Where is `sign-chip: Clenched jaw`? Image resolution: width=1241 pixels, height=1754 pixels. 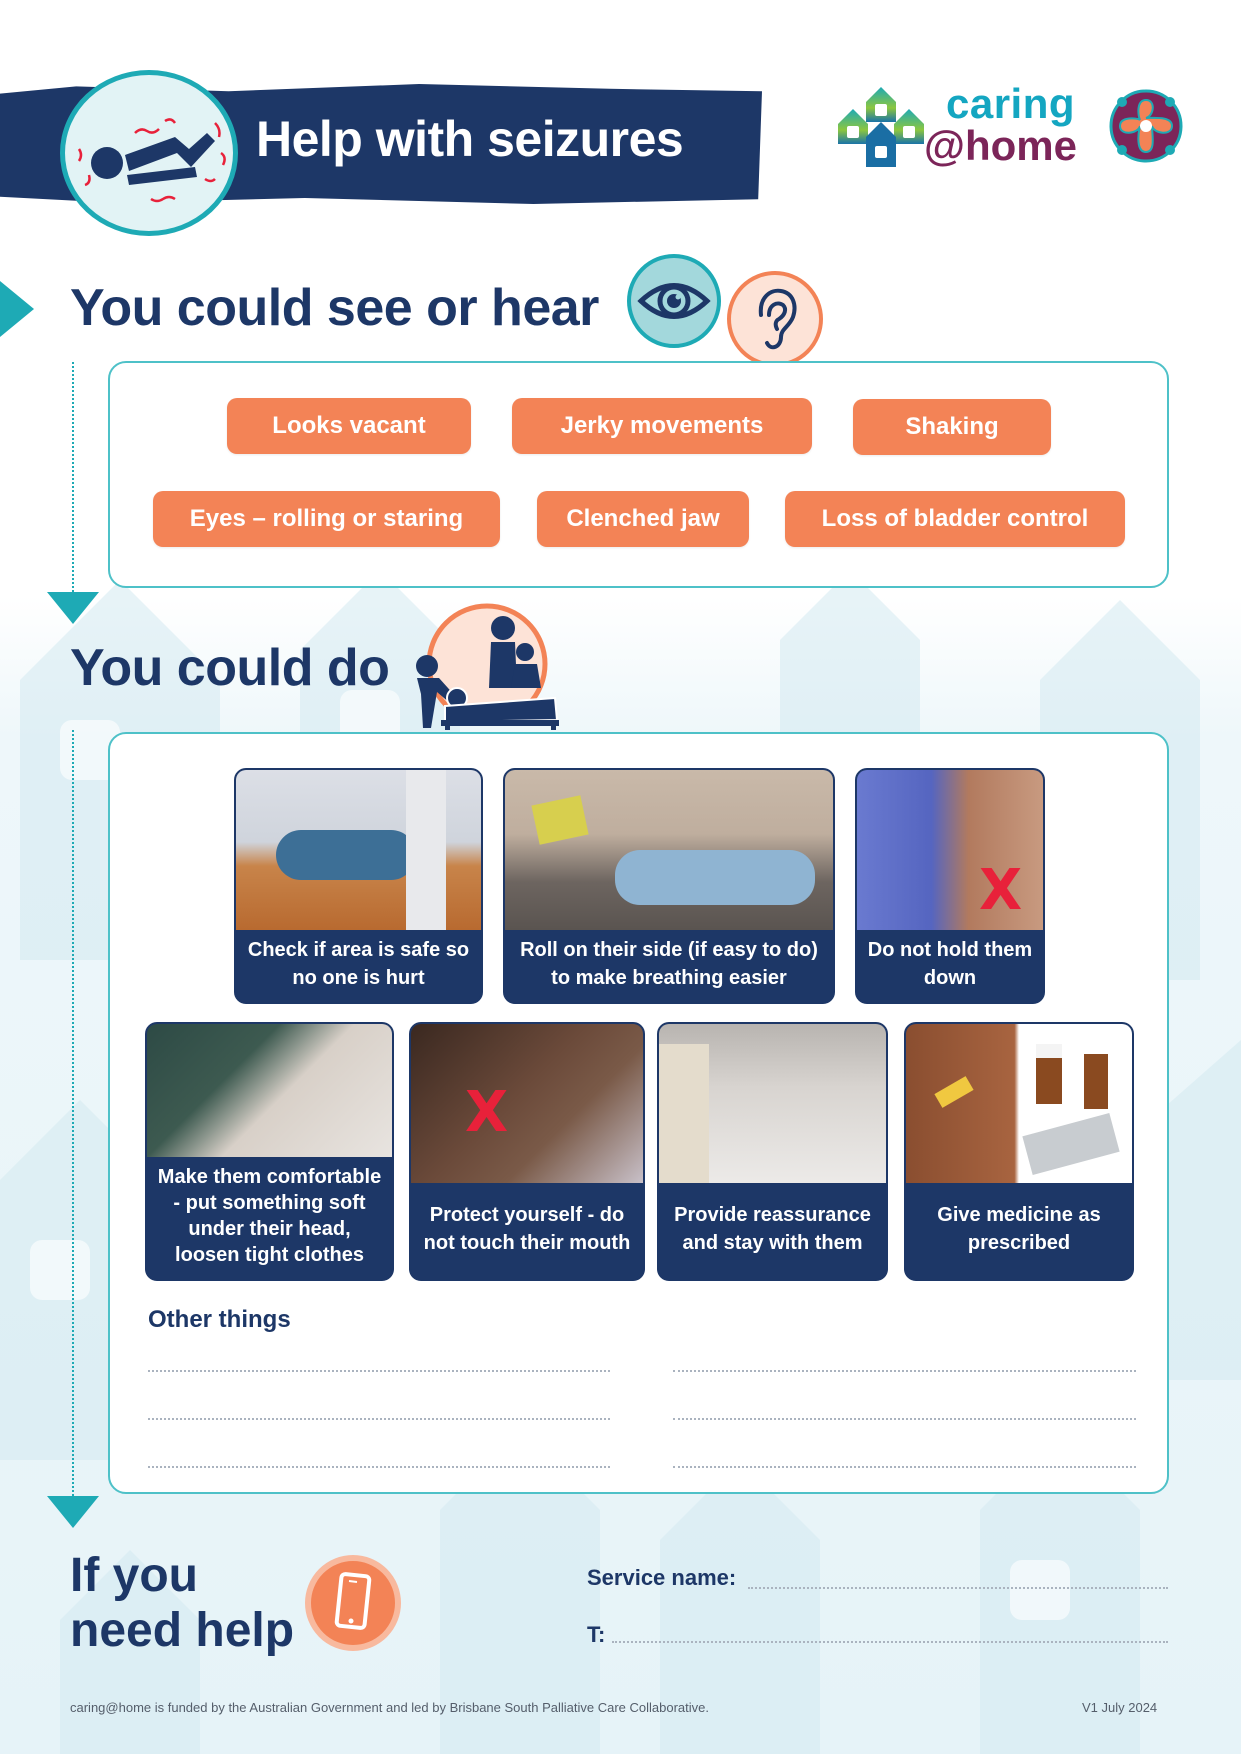 sign-chip: Clenched jaw is located at coordinates (643, 519).